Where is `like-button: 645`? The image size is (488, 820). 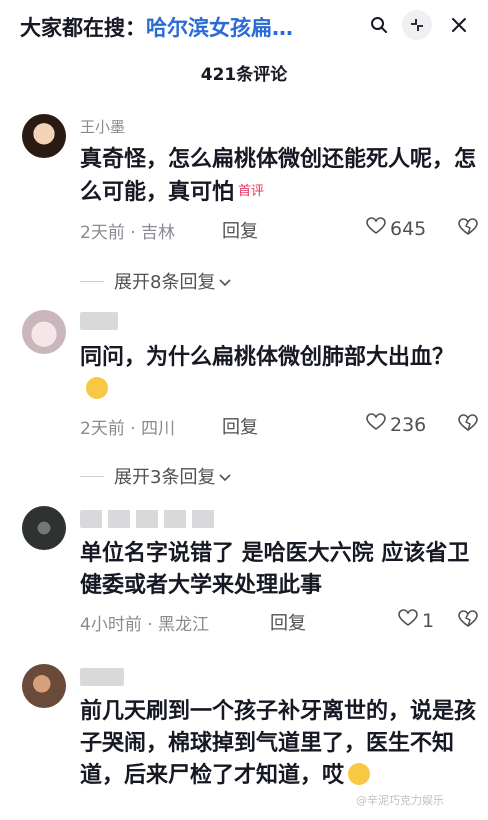 like-button: 645 is located at coordinates (396, 228).